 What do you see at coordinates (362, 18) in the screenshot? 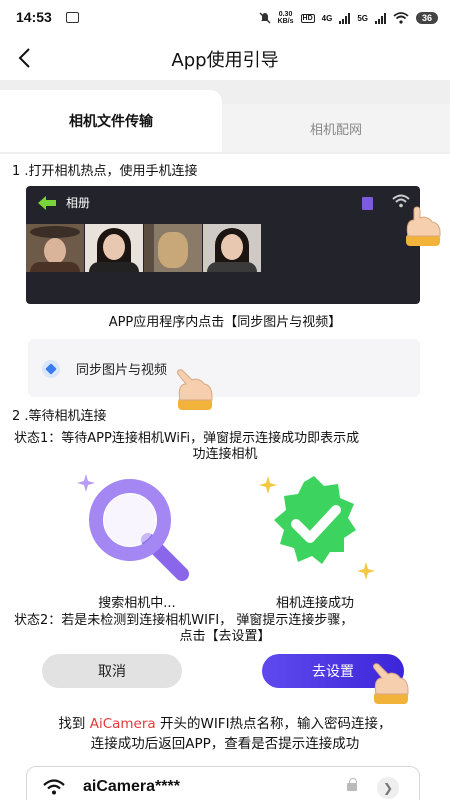
I see `net-5g-label: 5G` at bounding box center [362, 18].